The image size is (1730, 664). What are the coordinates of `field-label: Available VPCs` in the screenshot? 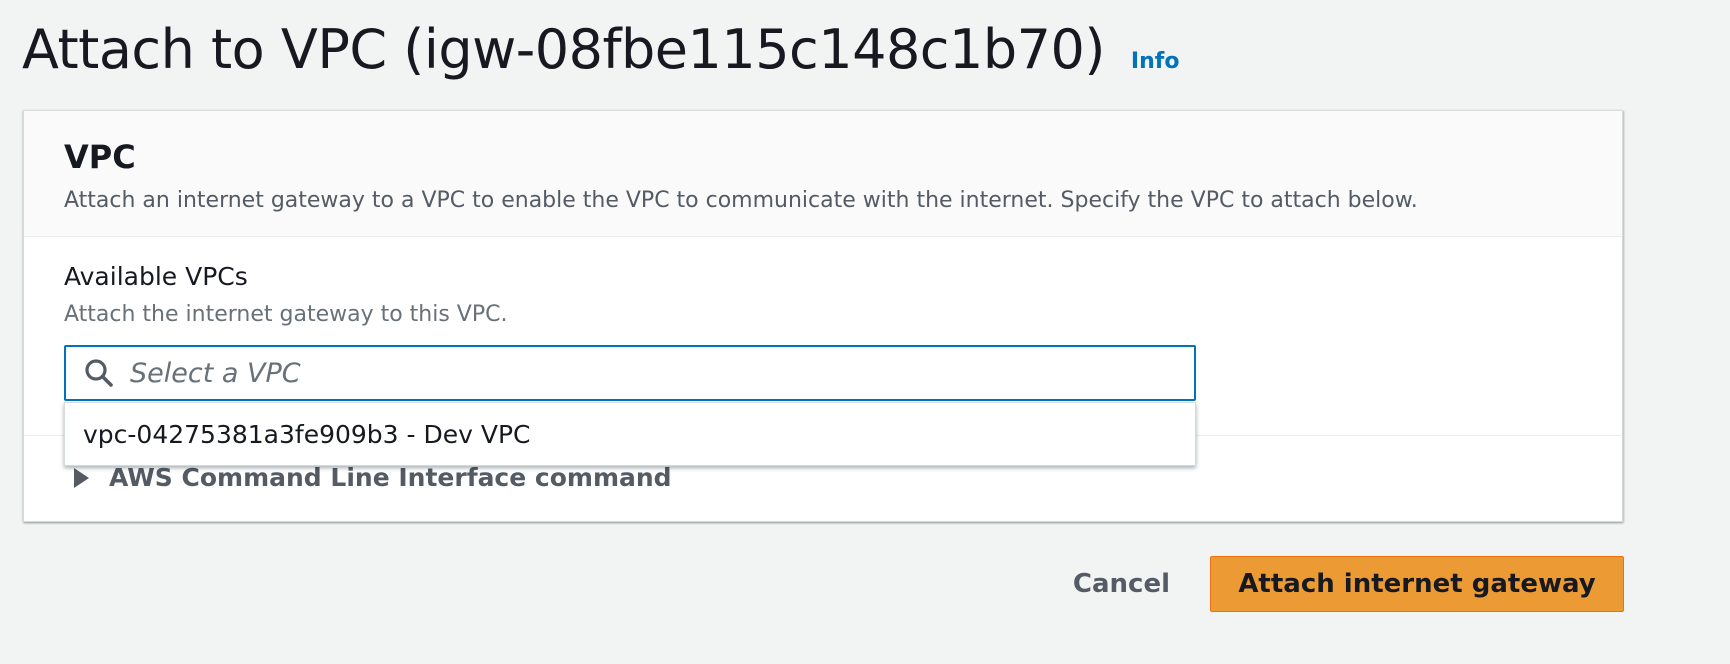 It's located at (156, 276).